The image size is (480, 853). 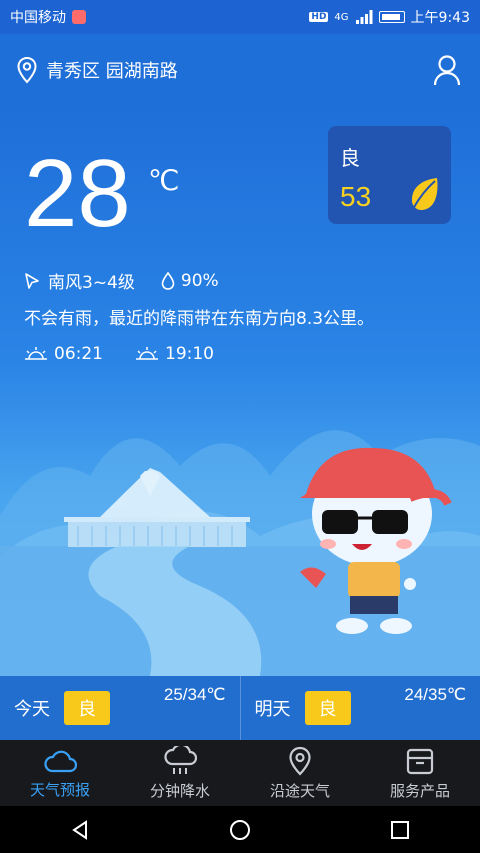 I want to click on back-icon, so click(x=80, y=830).